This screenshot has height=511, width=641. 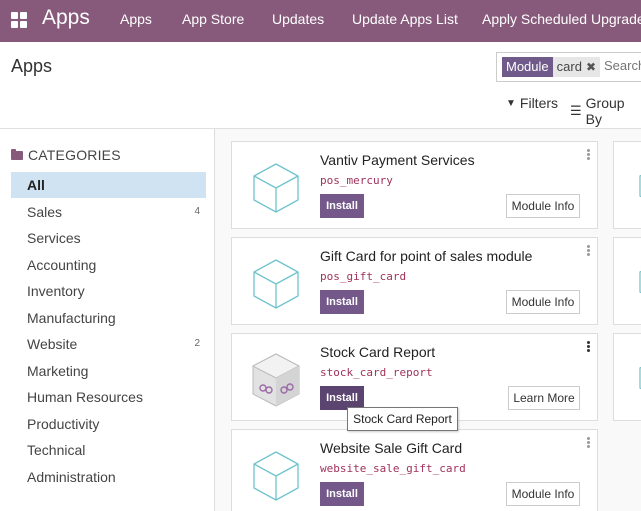 I want to click on categories-title: CATEGORIES, so click(x=74, y=155).